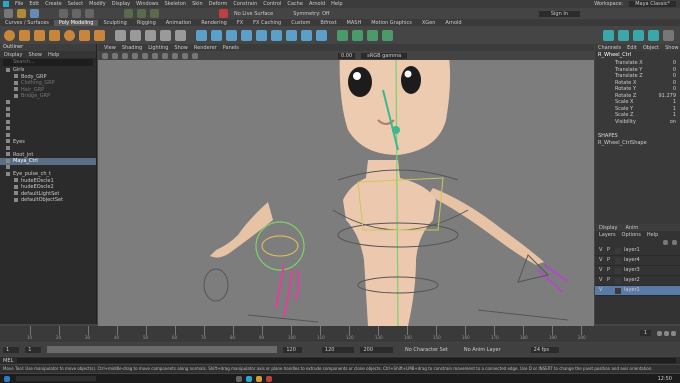  I want to click on menu-deform: Deform, so click(218, 4).